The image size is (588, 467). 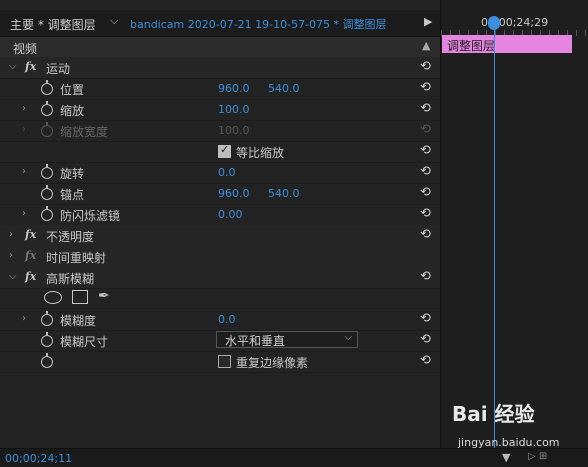 What do you see at coordinates (72, 111) in the screenshot?
I see `property-label: 缩放` at bounding box center [72, 111].